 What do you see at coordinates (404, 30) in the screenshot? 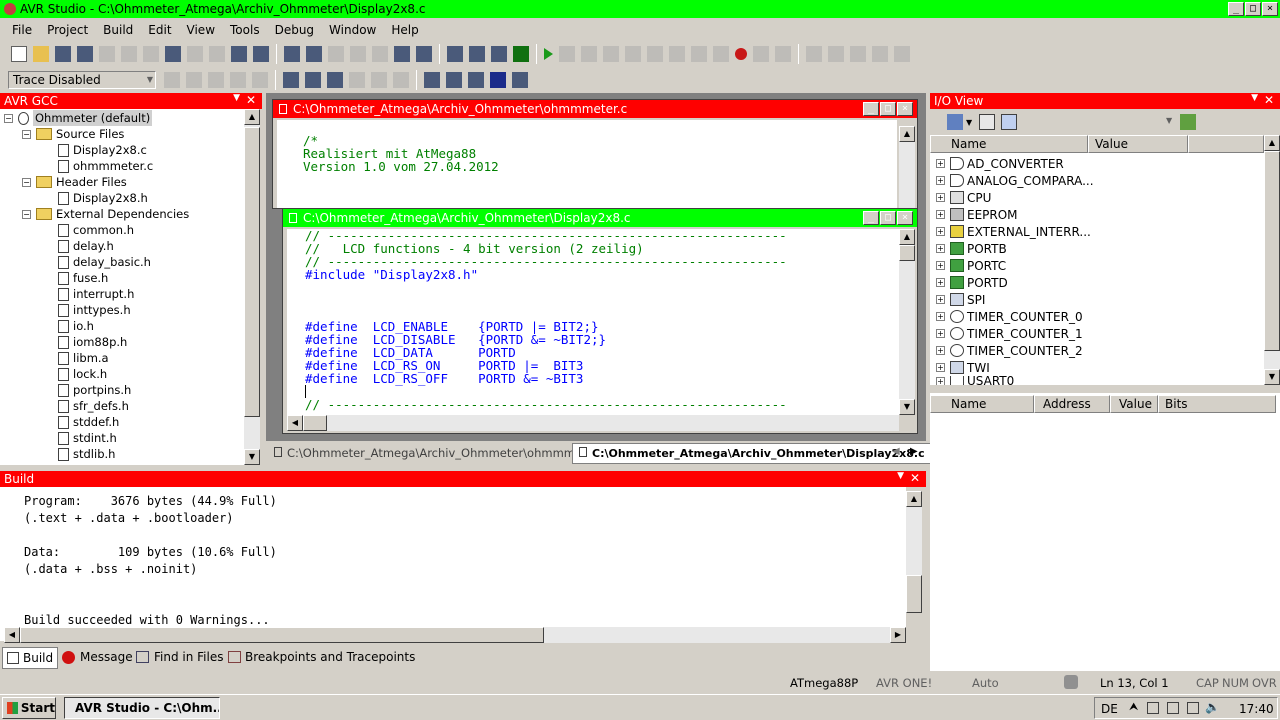
I see `menu-help: Help` at bounding box center [404, 30].